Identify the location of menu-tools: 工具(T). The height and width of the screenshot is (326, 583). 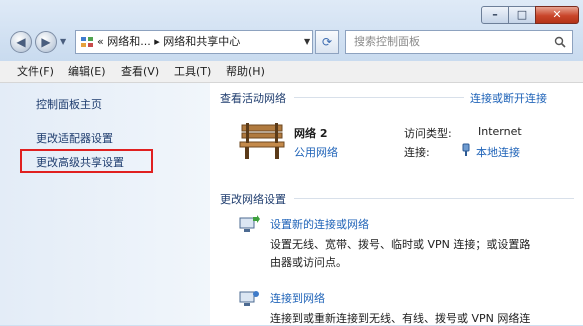
(192, 71).